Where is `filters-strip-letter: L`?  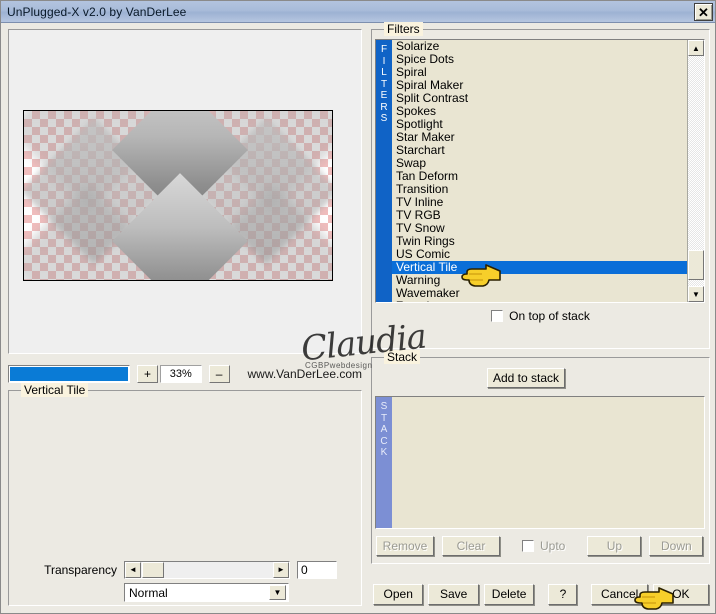 filters-strip-letter: L is located at coordinates (384, 72).